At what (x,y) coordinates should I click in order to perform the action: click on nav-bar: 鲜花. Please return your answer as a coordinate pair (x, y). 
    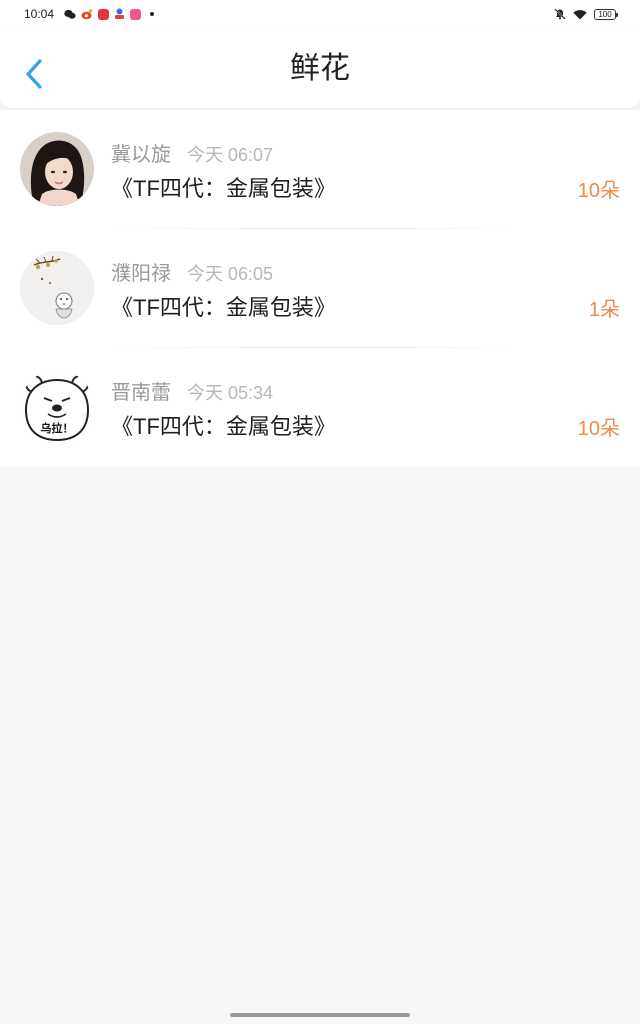
    Looking at the image, I should click on (320, 68).